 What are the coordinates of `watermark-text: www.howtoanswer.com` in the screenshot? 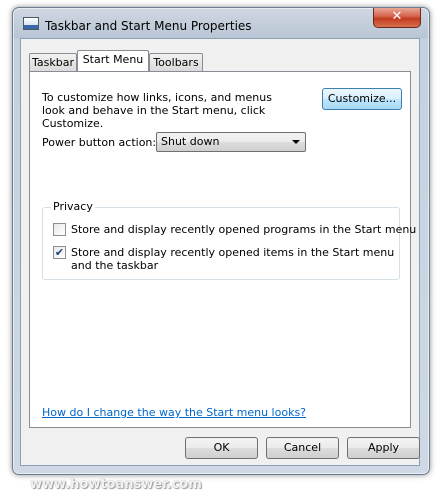 It's located at (116, 484).